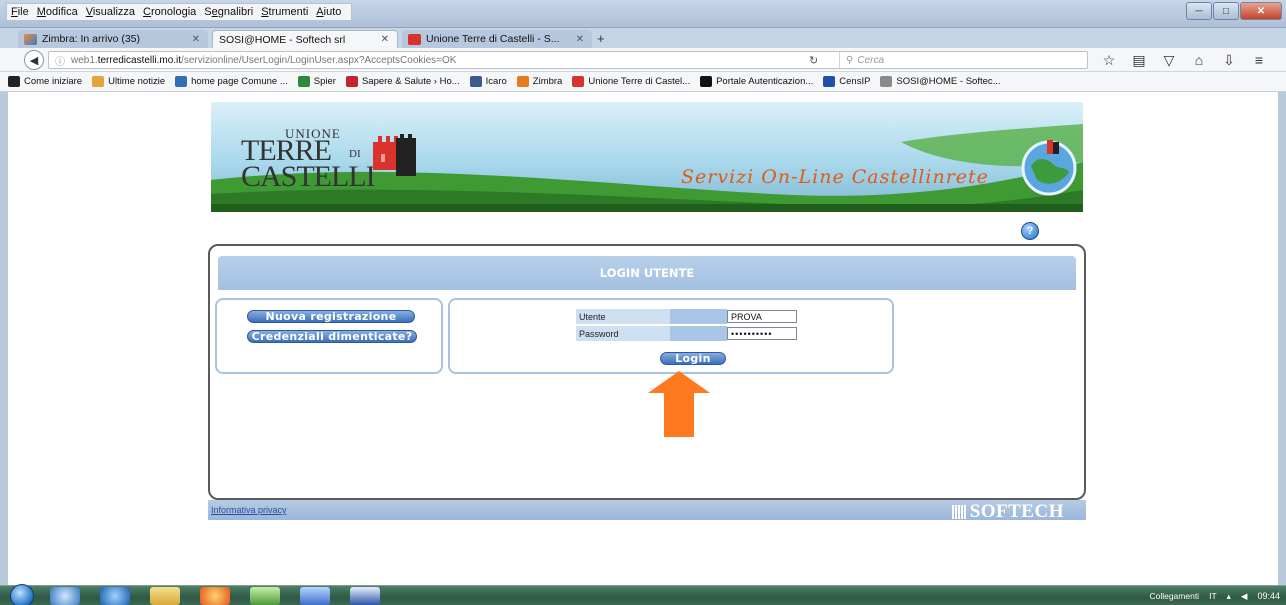  Describe the element at coordinates (488, 81) in the screenshot. I see `bookmark-item: Icaro` at that location.